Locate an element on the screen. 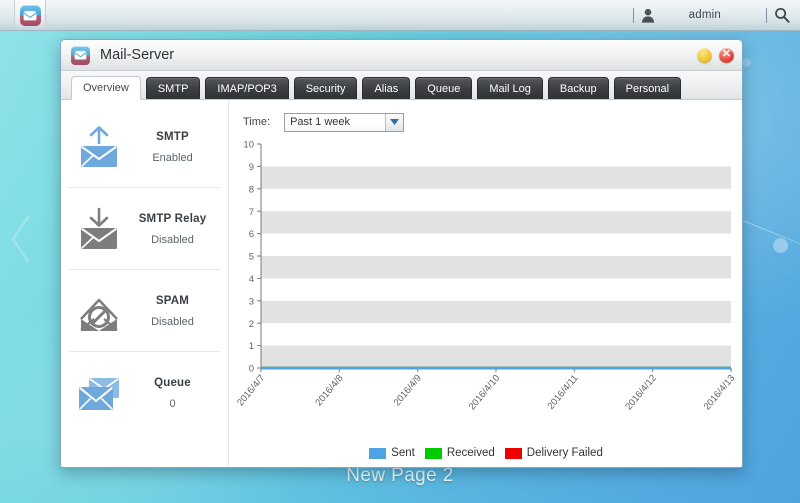 This screenshot has width=800, height=503. x-tick-label: 2016/4/7 is located at coordinates (251, 390).